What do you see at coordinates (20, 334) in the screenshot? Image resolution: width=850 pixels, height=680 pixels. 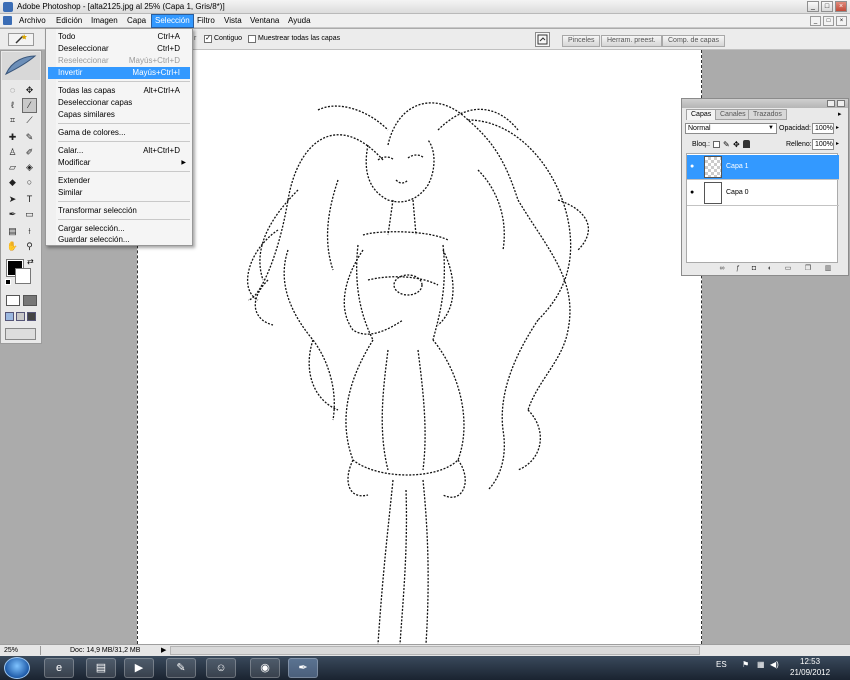 I see `jump-to-imageready-icon` at bounding box center [20, 334].